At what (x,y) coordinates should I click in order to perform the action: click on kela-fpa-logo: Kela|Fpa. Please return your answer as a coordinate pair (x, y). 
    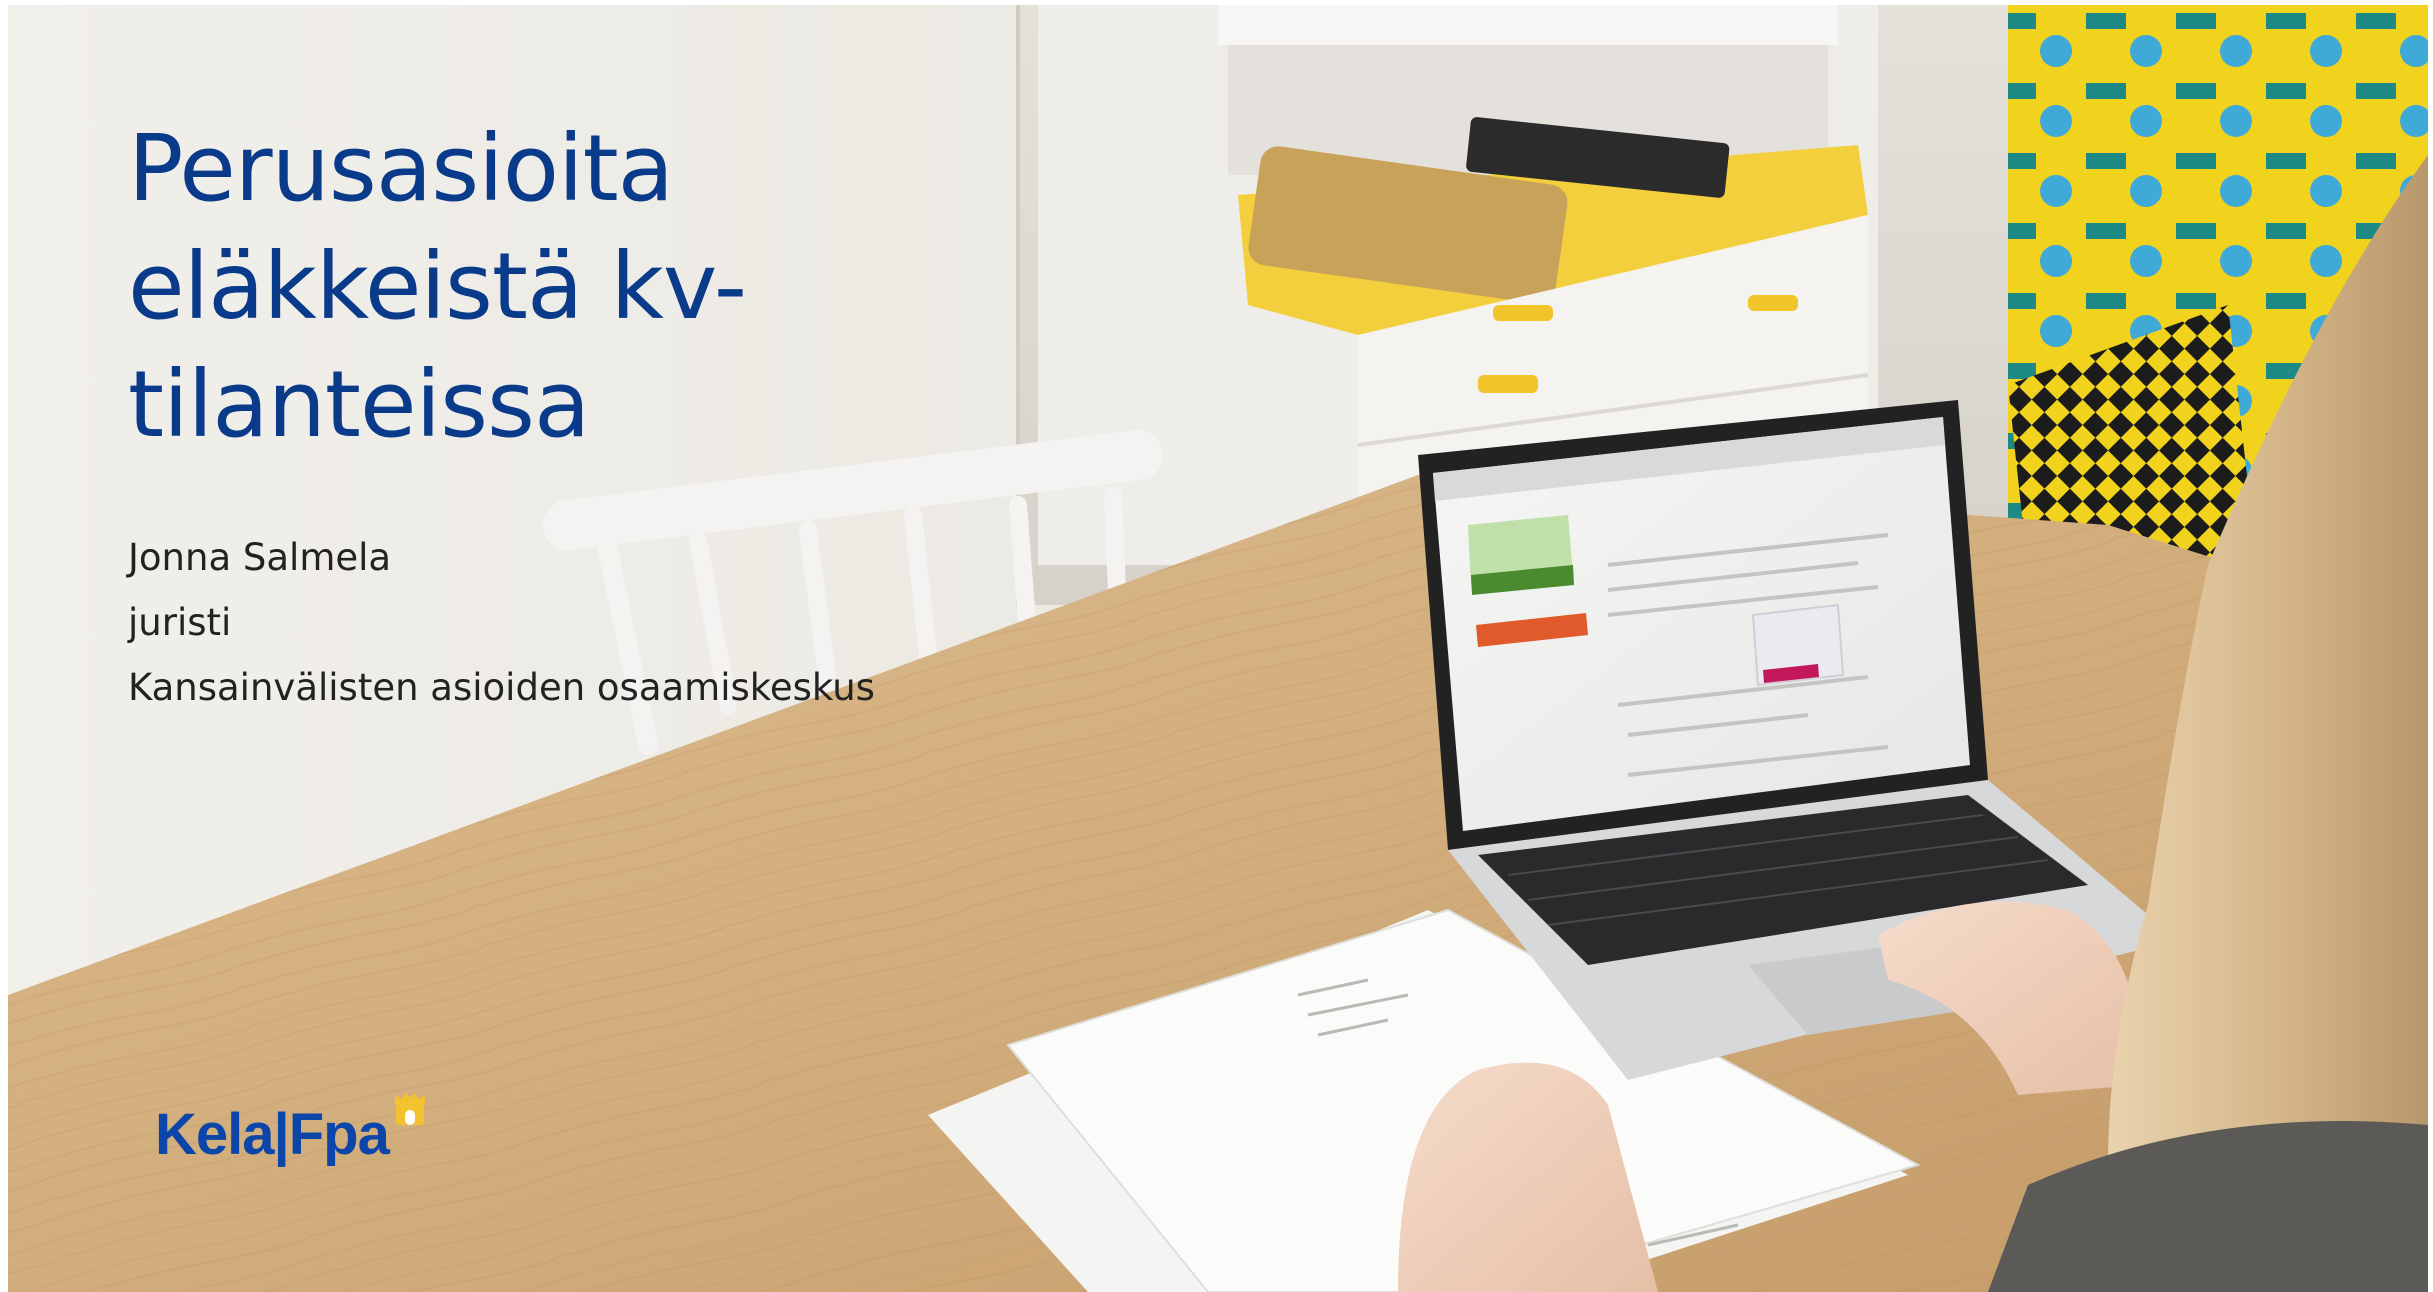
    Looking at the image, I should click on (291, 1134).